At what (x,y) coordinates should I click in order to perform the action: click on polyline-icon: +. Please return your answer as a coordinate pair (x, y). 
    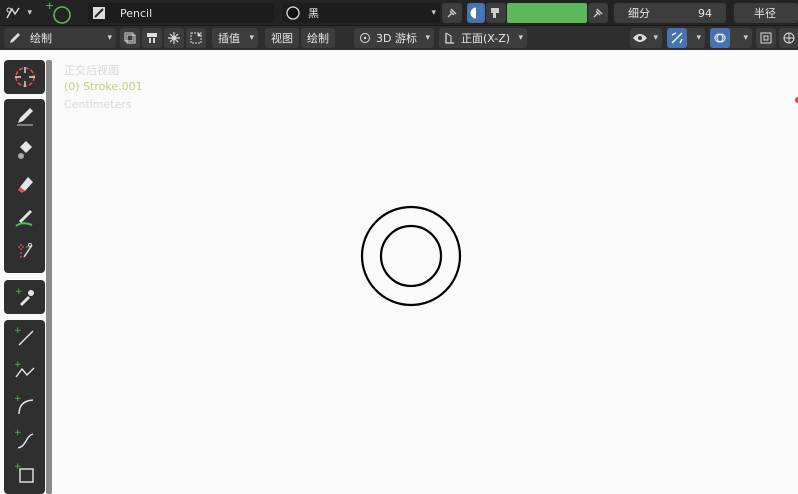
    Looking at the image, I should click on (25, 371).